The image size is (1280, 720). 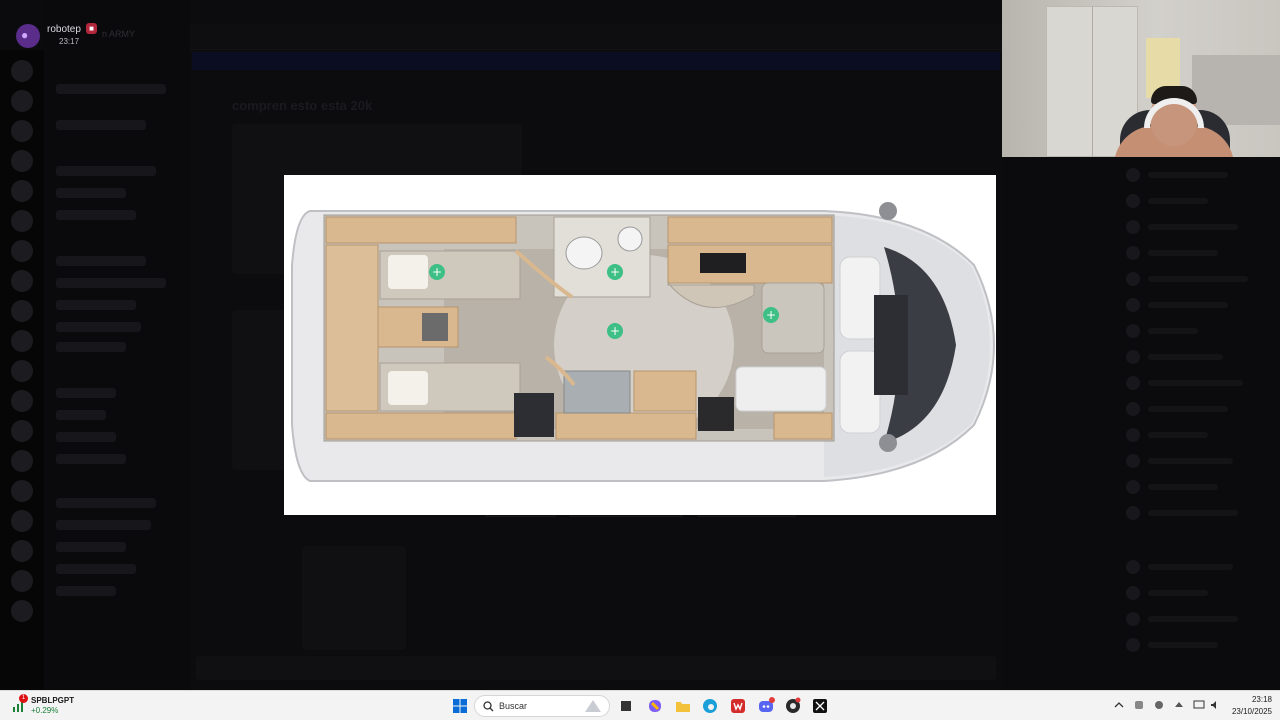 I want to click on channel-list, so click(x=117, y=345).